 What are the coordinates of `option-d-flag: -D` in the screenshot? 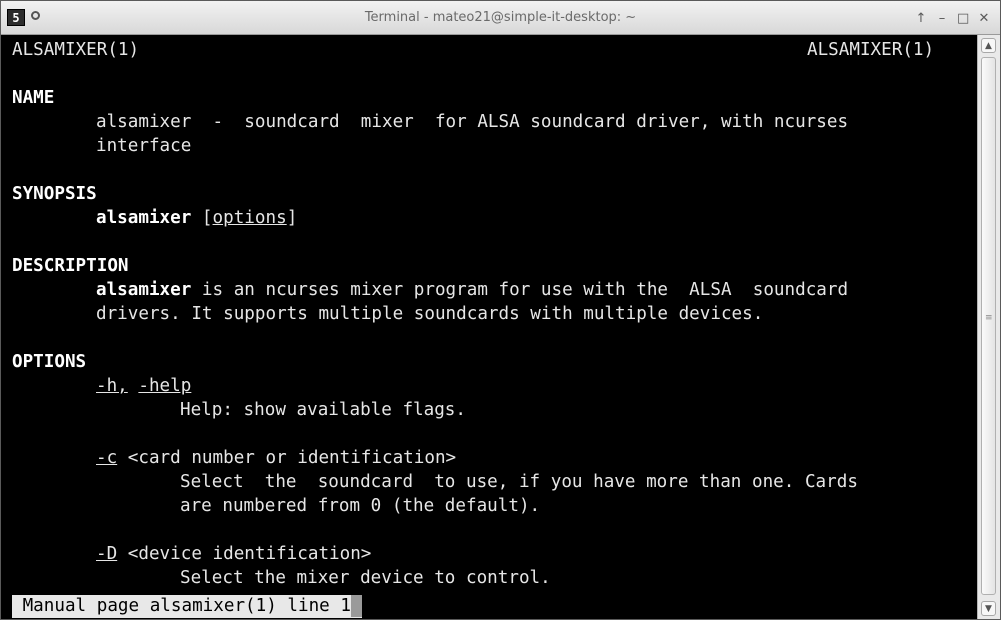 It's located at (107, 554).